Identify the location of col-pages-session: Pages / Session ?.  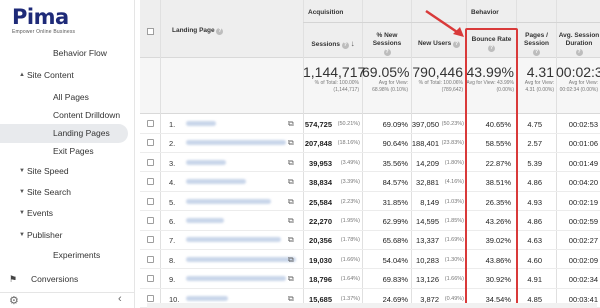
(536, 44).